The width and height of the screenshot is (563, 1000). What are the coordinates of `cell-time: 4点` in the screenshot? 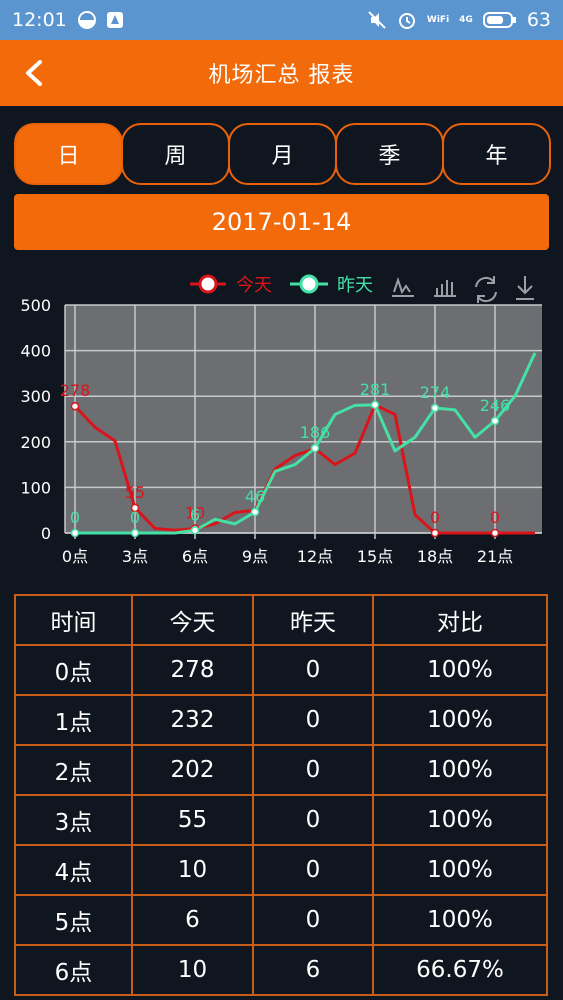 It's located at (73, 870).